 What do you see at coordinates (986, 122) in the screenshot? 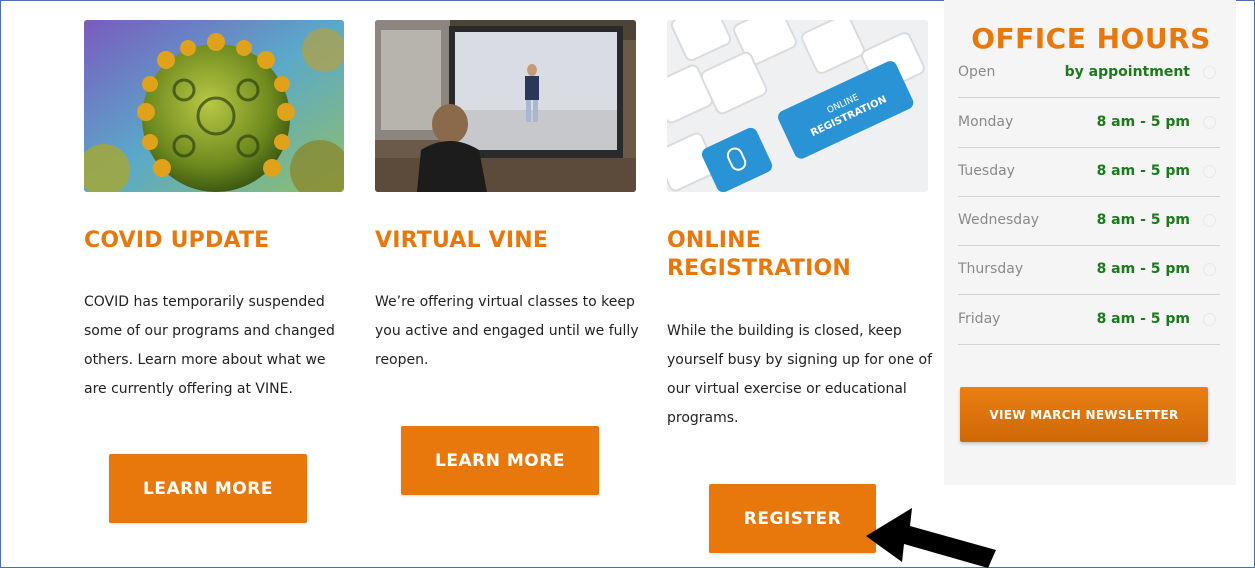
I see `hours-day: Monday` at bounding box center [986, 122].